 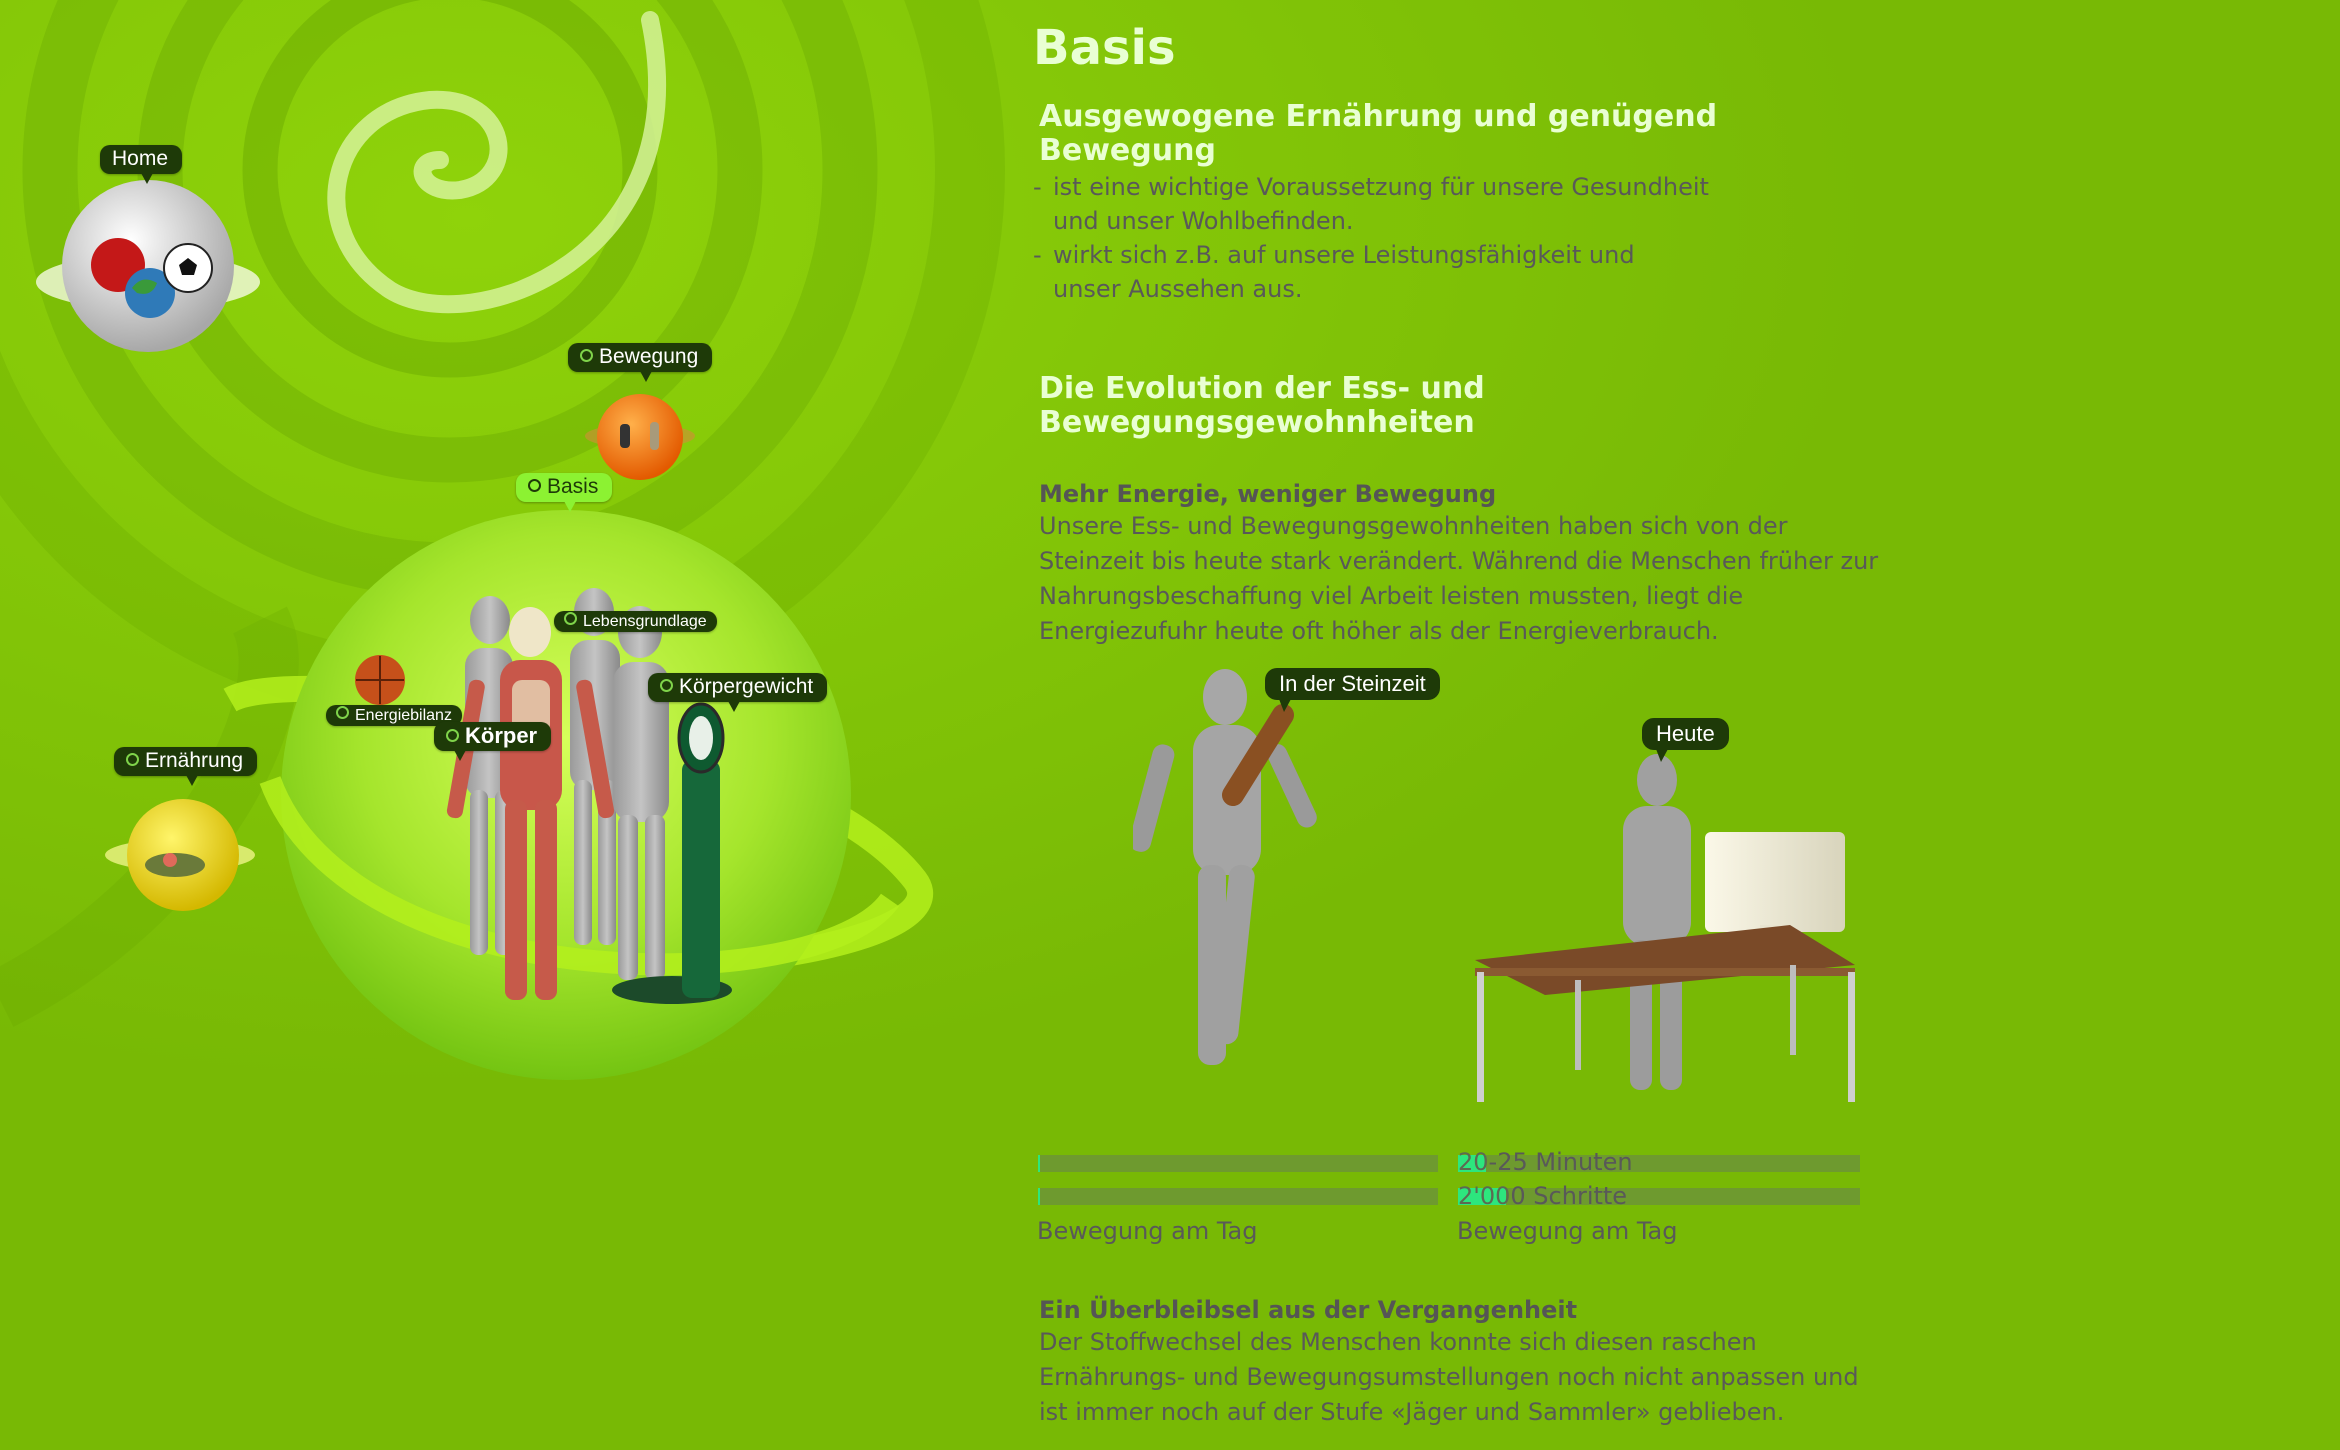 I want to click on today-minutes-text: 20-25 Minuten, so click(x=1545, y=1162).